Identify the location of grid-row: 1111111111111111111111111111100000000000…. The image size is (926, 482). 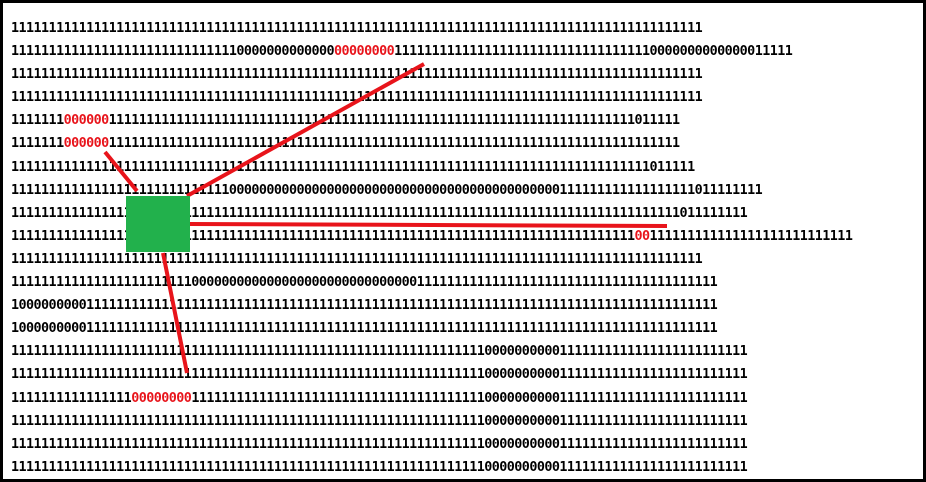
(431, 190).